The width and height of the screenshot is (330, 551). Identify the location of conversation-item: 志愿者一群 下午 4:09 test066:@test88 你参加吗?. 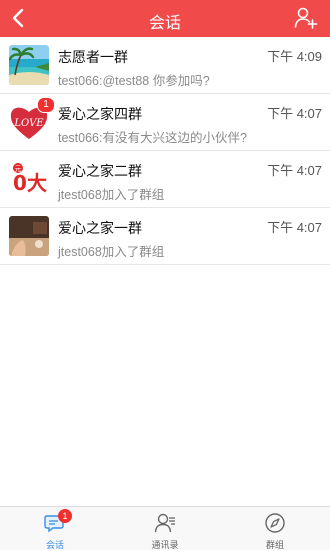
(165, 65).